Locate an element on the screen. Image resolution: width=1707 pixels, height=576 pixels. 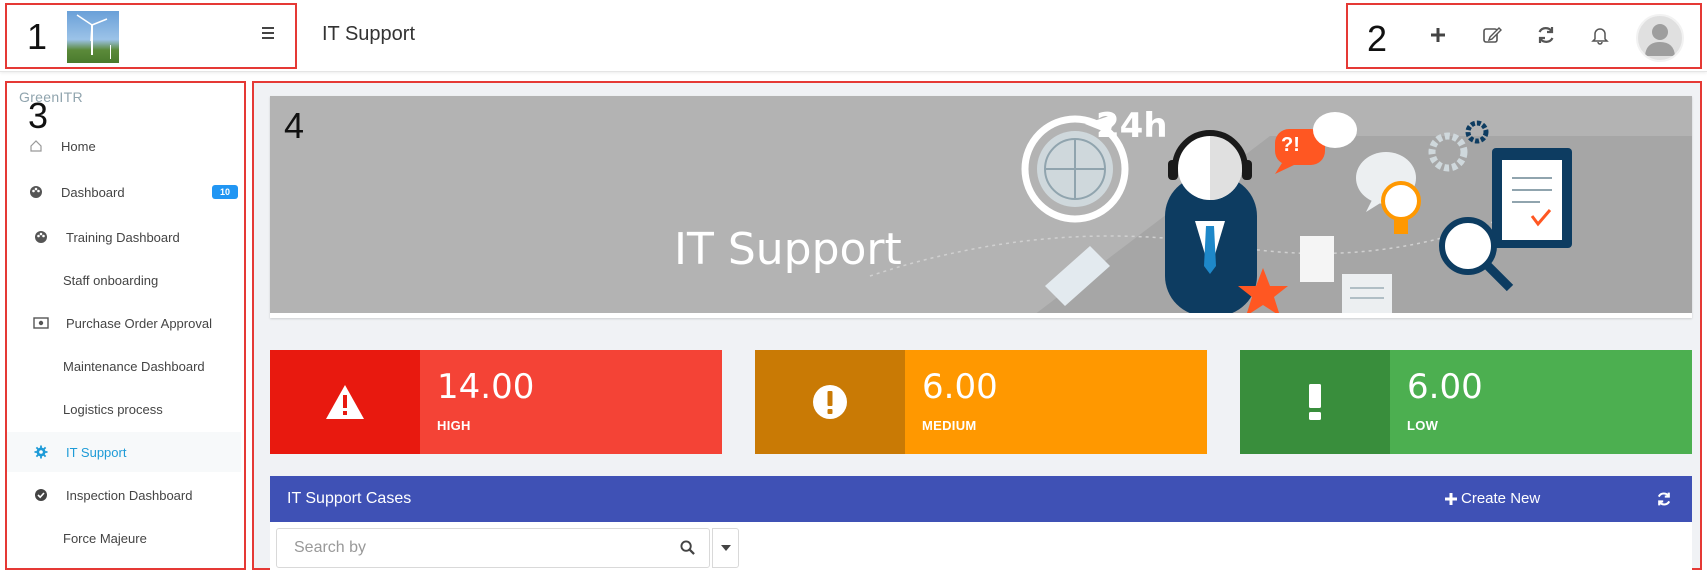
sidebar-item-label: IT Support is located at coordinates (96, 452).